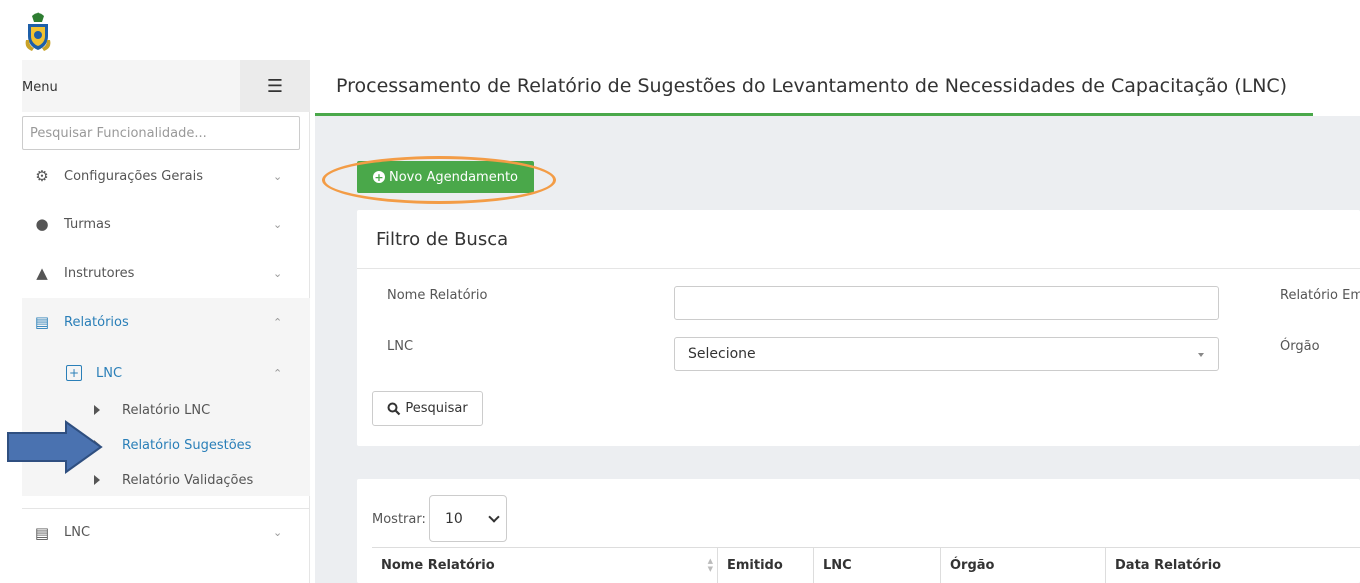  Describe the element at coordinates (876, 565) in the screenshot. I see `column-header-lnc: LNC` at that location.